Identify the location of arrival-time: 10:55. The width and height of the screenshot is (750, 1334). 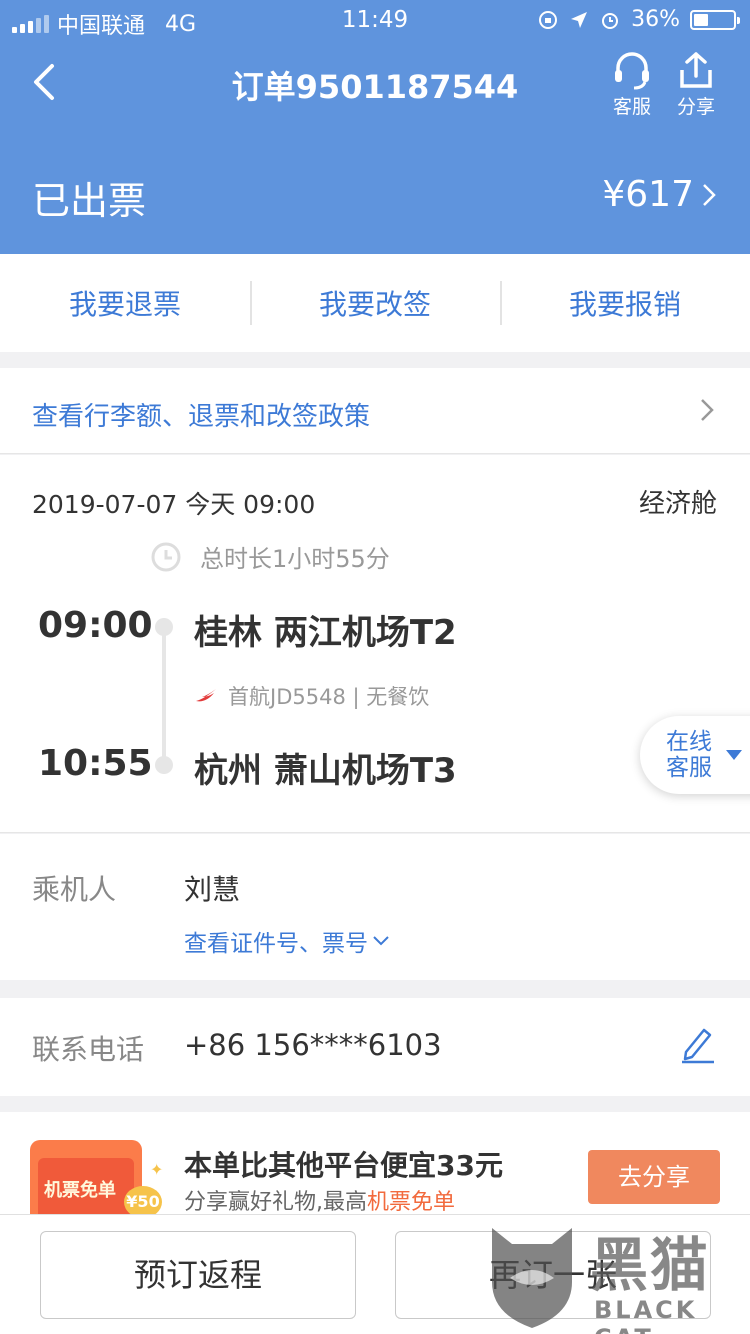
(95, 763).